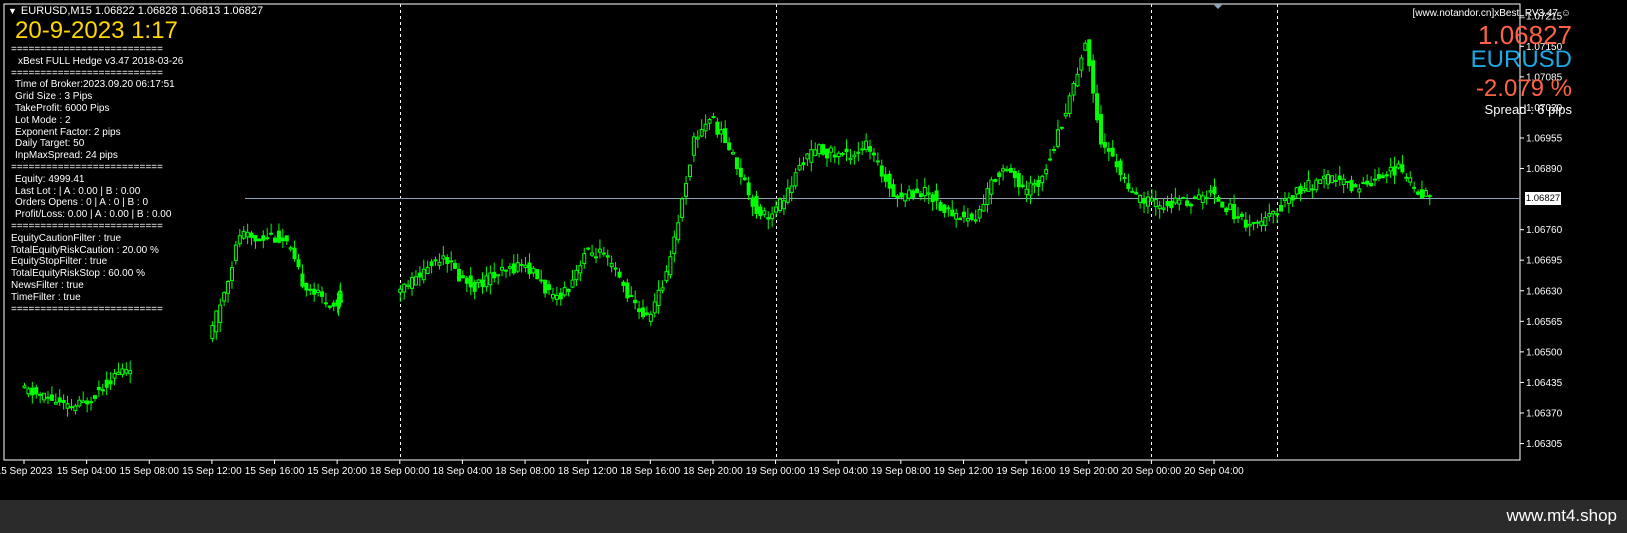 This screenshot has width=1627, height=533. I want to click on time-axis-label: 15 Sep 04:00, so click(87, 471).